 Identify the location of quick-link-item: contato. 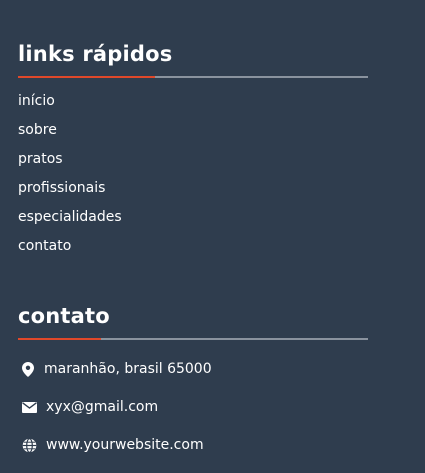
(193, 246).